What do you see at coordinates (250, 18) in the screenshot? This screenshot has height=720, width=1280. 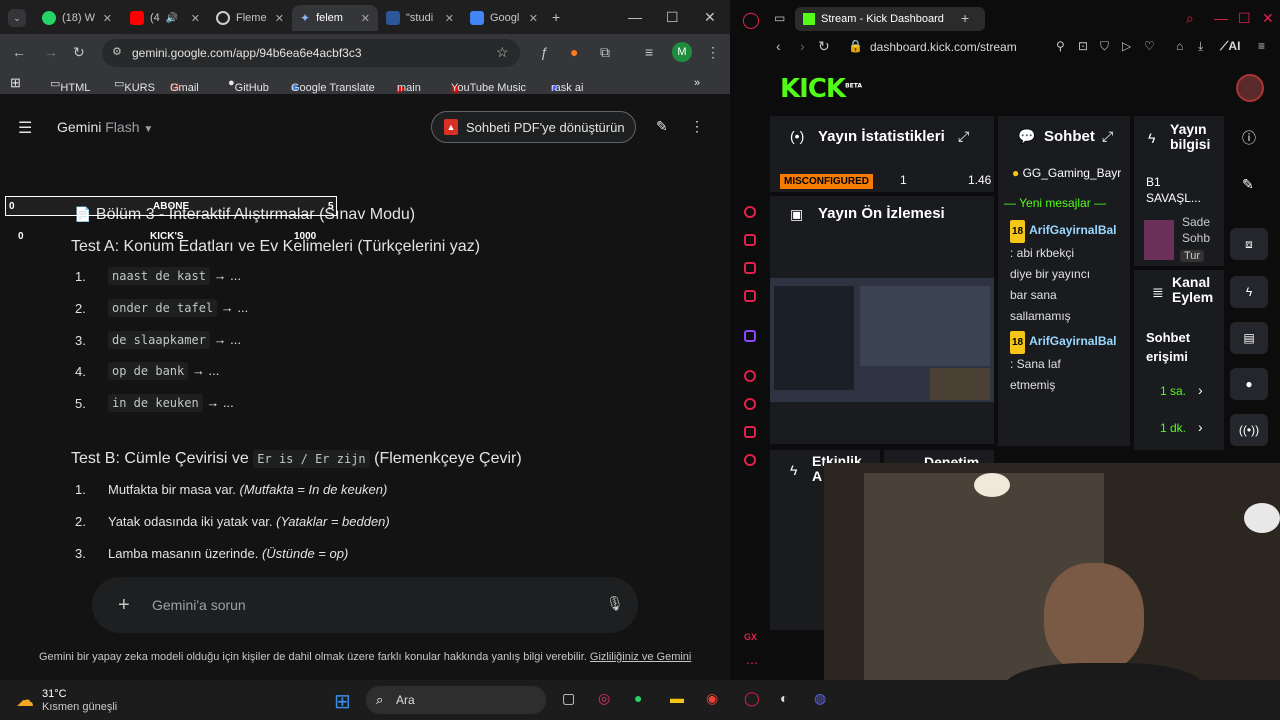 I see `tab-fleme: Fleme ✕` at bounding box center [250, 18].